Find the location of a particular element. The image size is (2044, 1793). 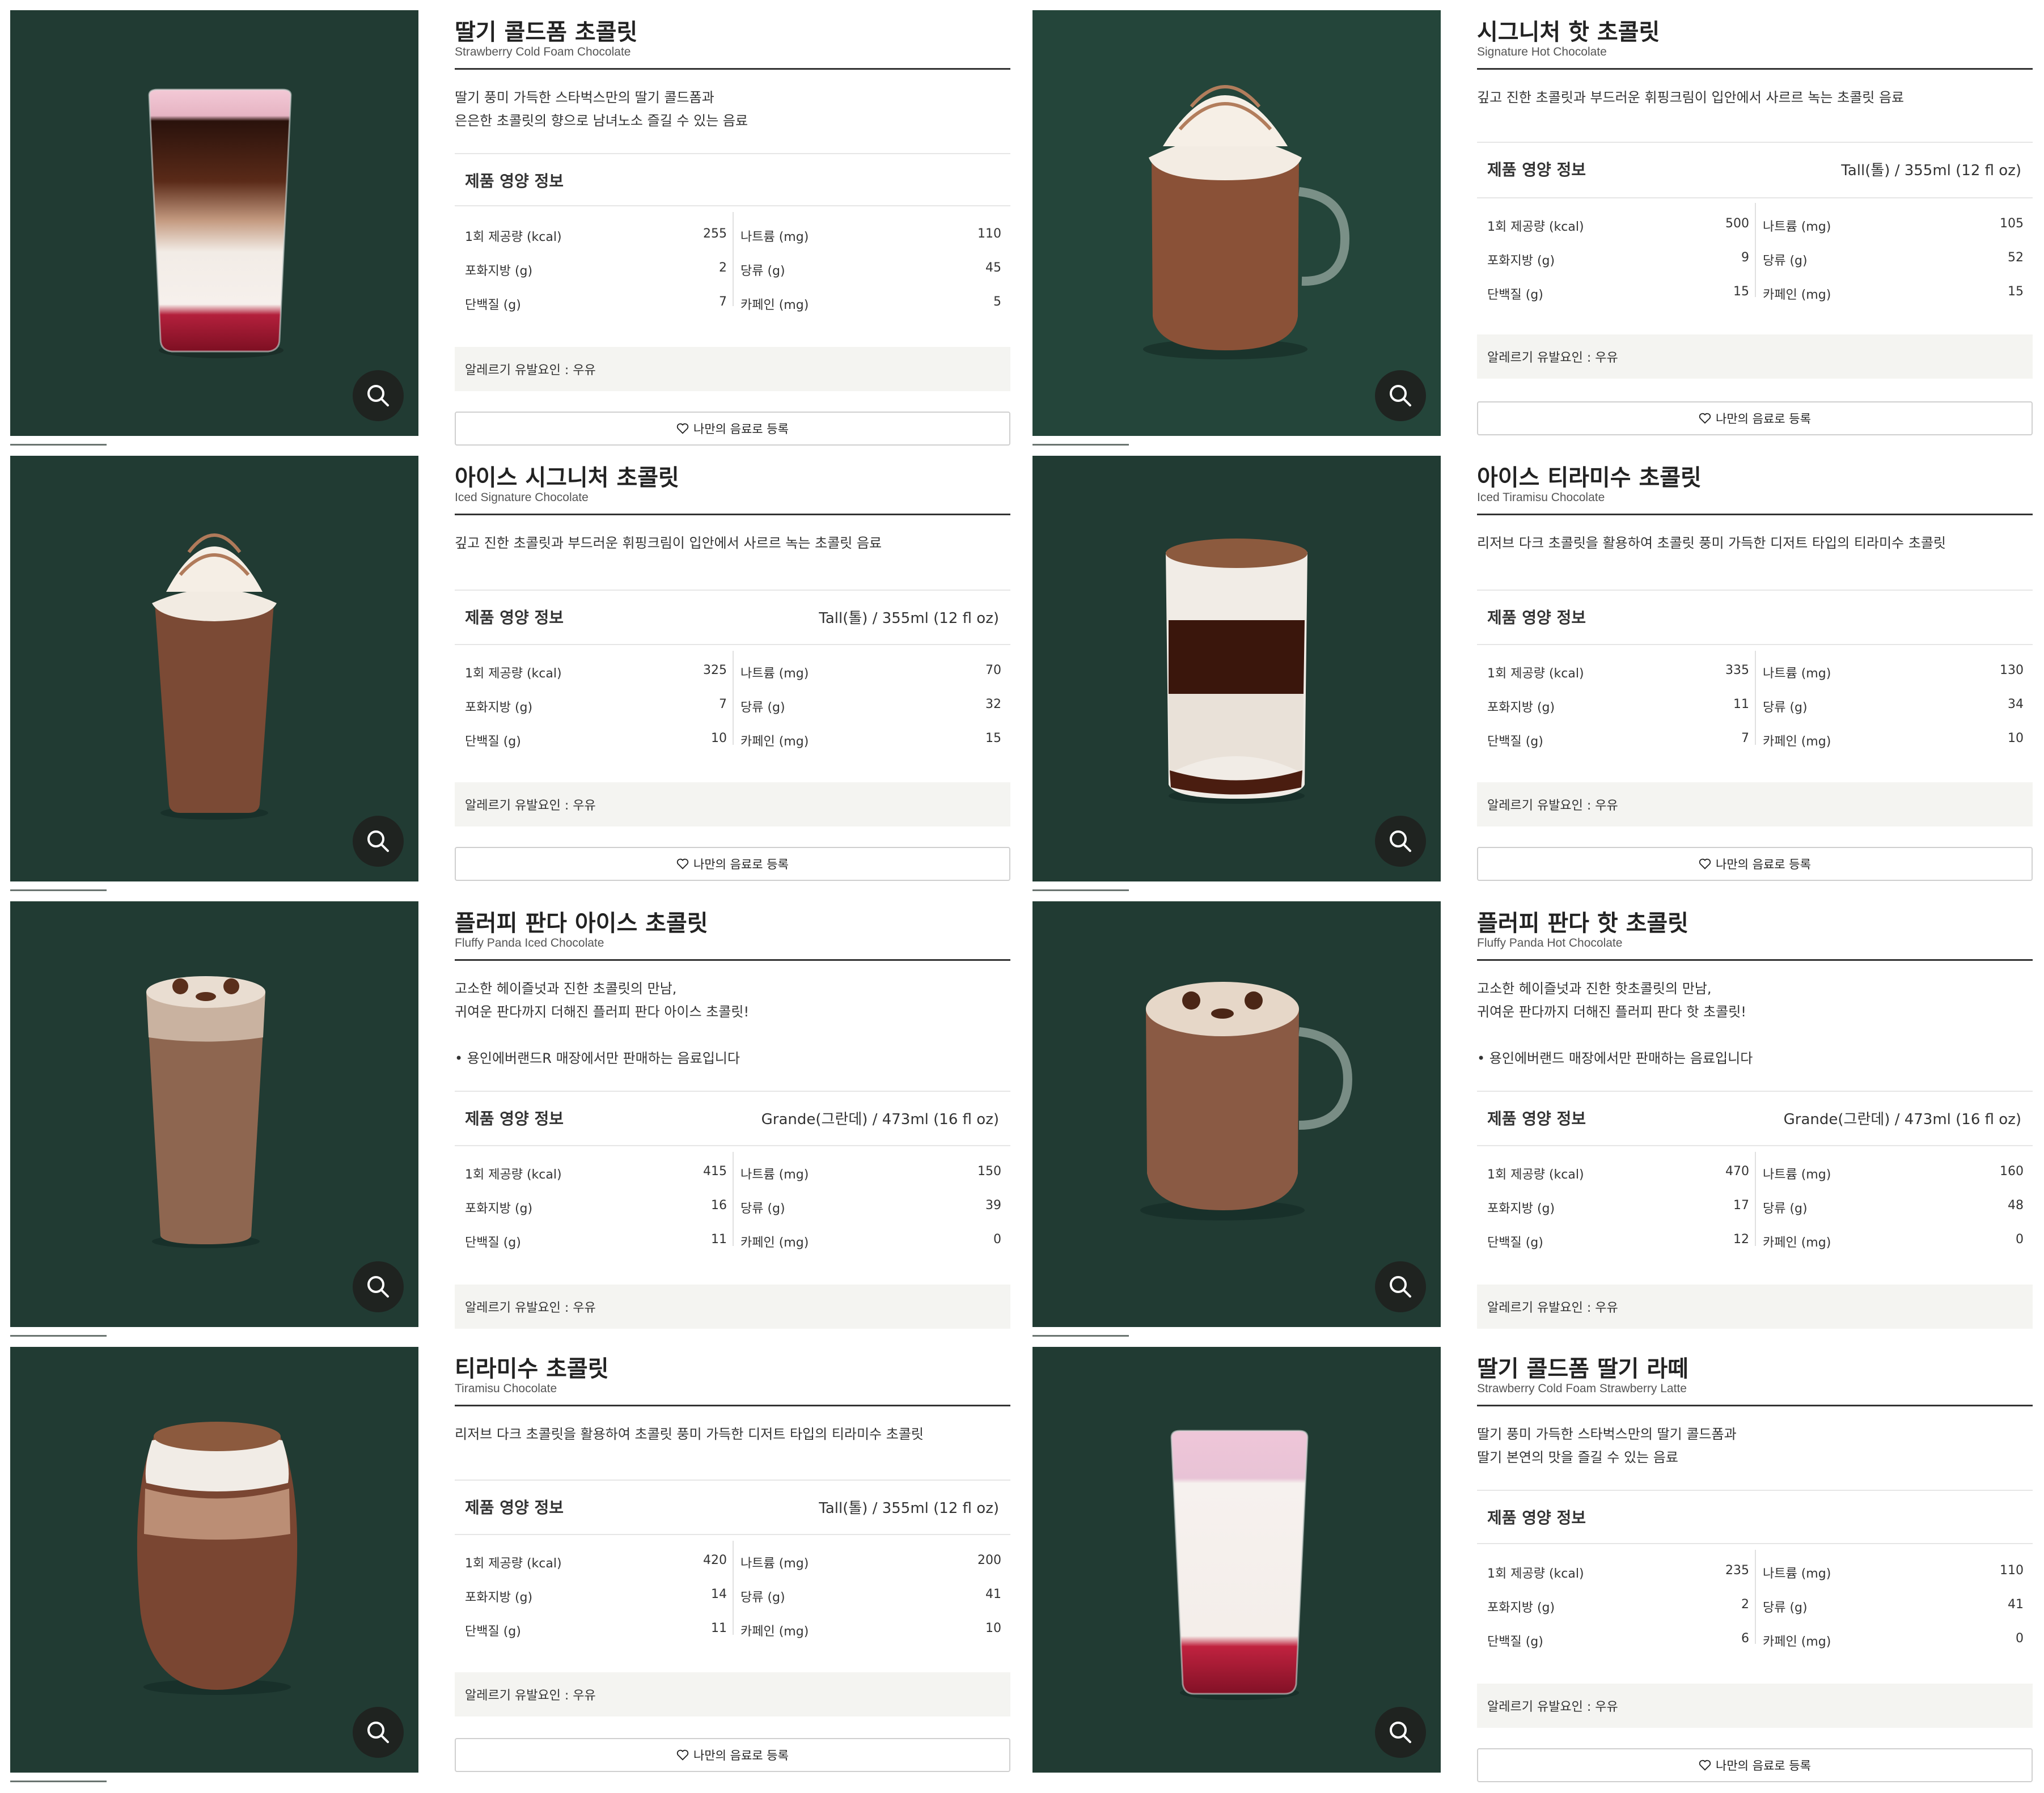

nutrition-row: 포화지방 (g) 2 당류 (g) 45 is located at coordinates (732, 272).